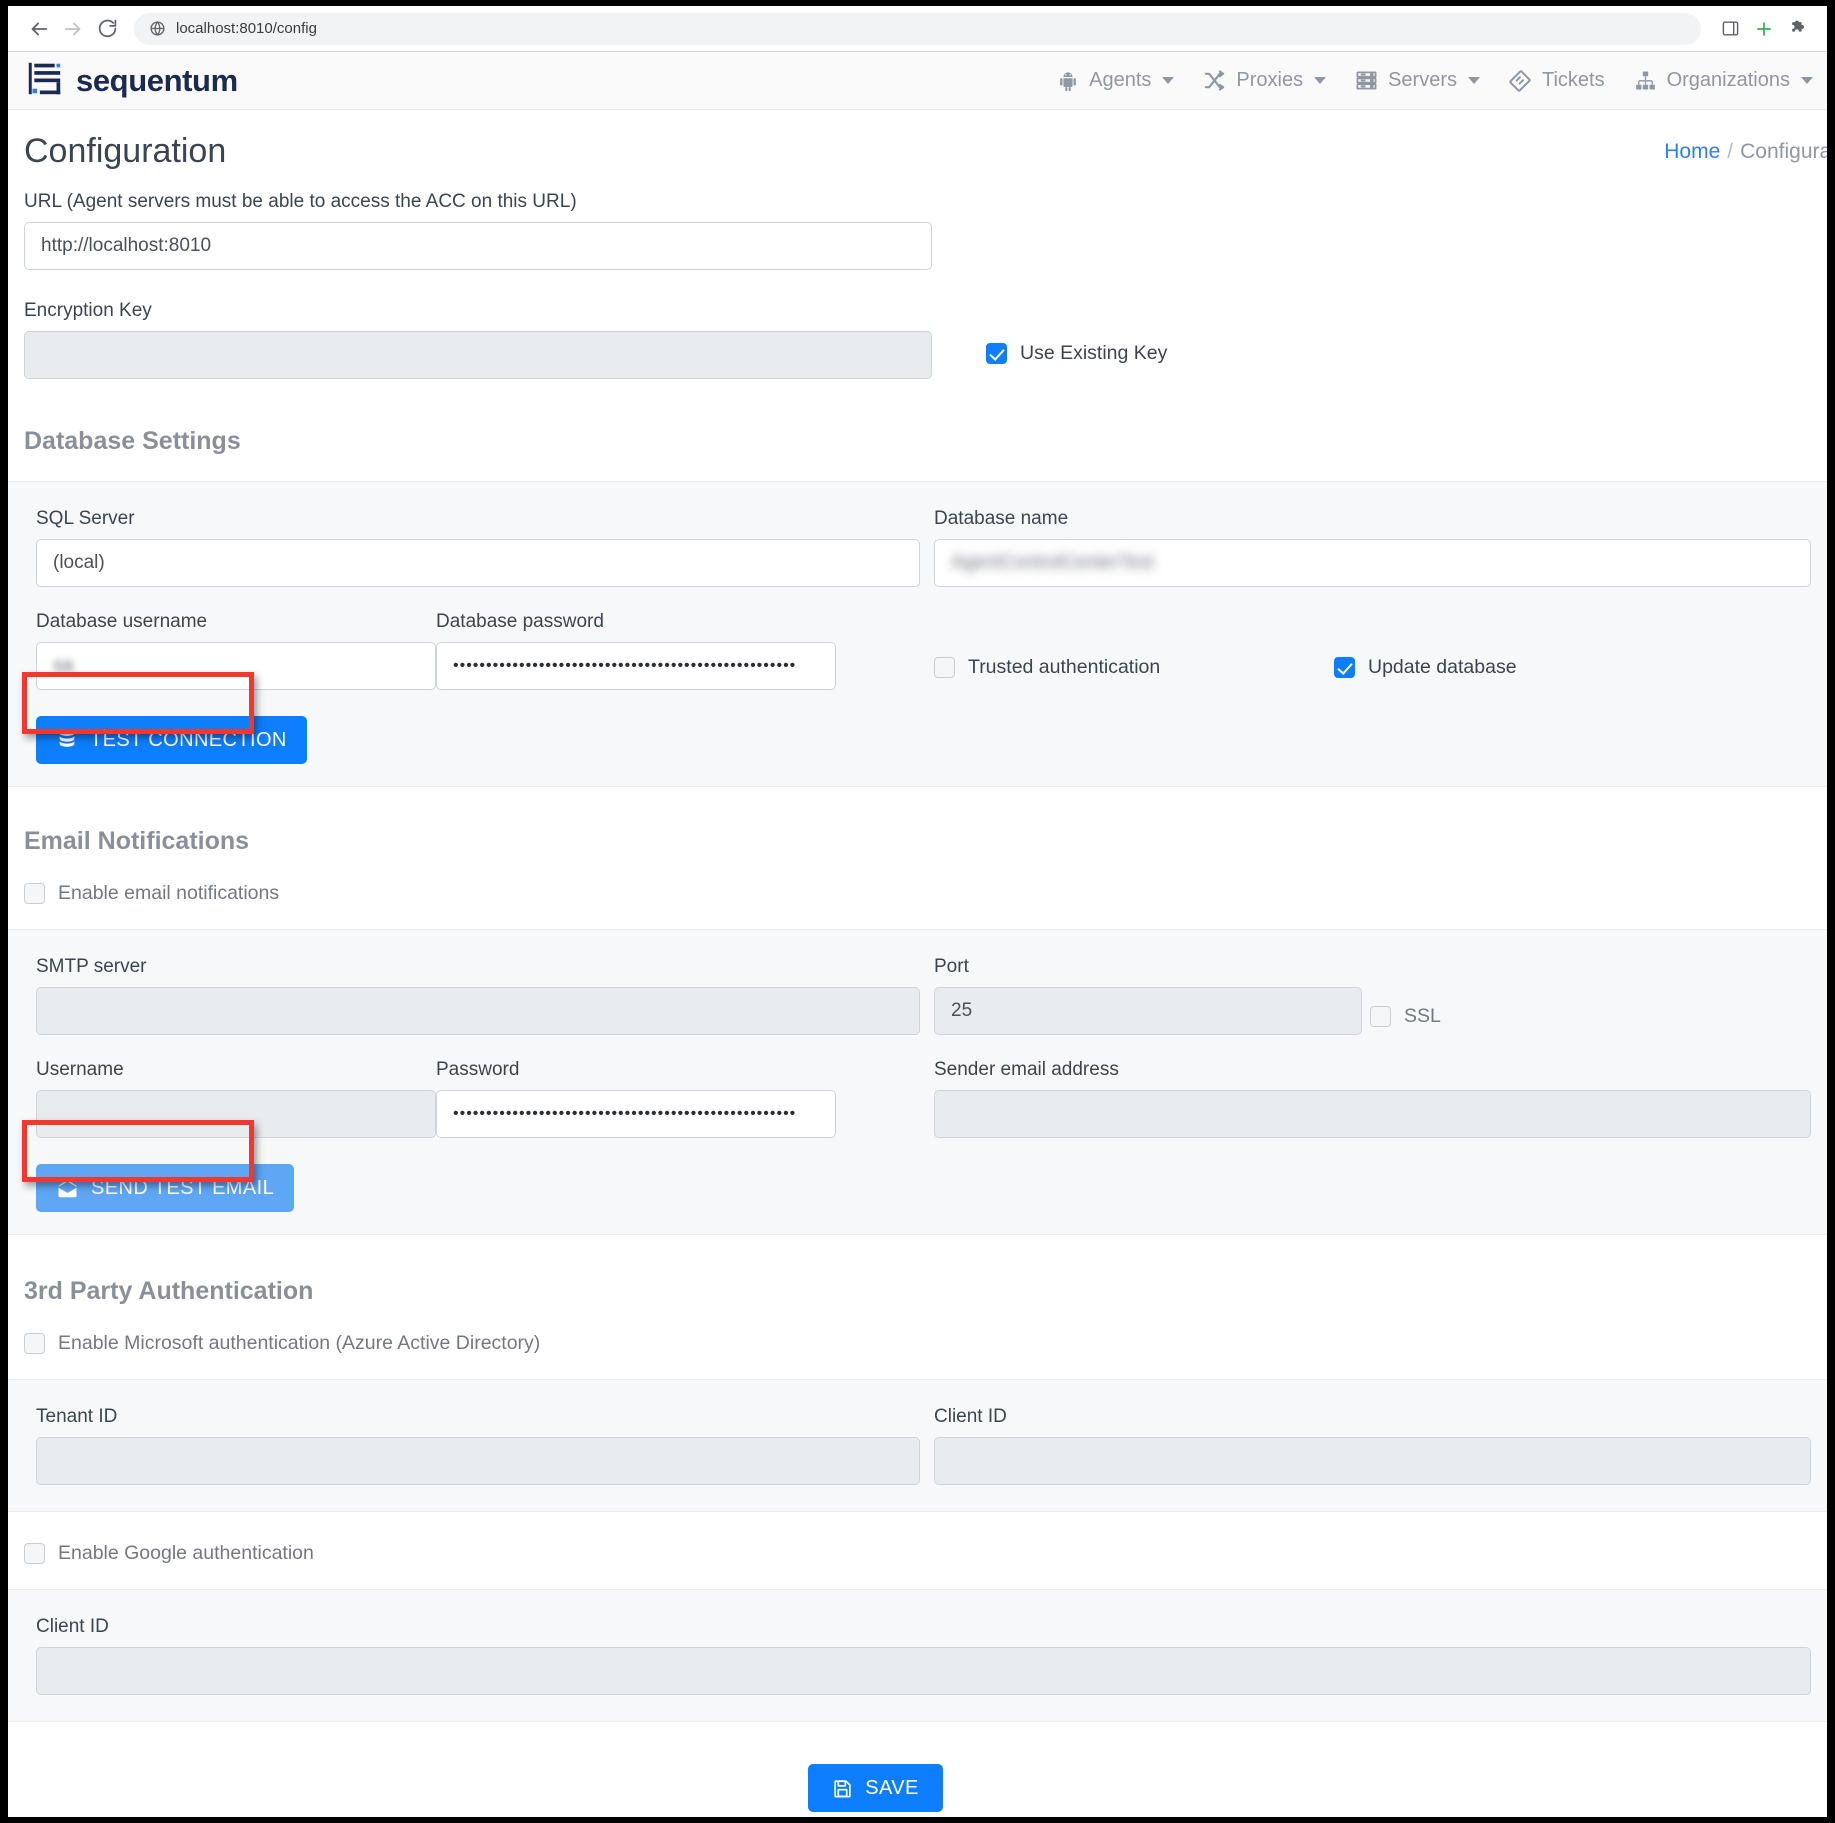 The width and height of the screenshot is (1835, 1823). I want to click on nav-item-servers: Servers, so click(1417, 80).